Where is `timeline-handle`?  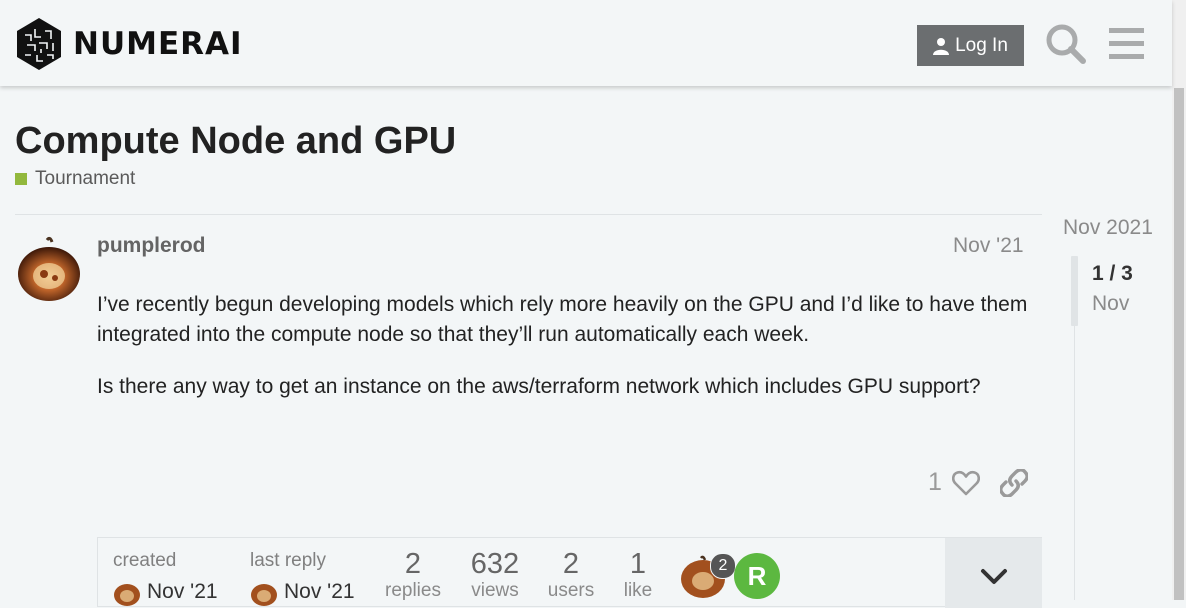
timeline-handle is located at coordinates (1074, 291).